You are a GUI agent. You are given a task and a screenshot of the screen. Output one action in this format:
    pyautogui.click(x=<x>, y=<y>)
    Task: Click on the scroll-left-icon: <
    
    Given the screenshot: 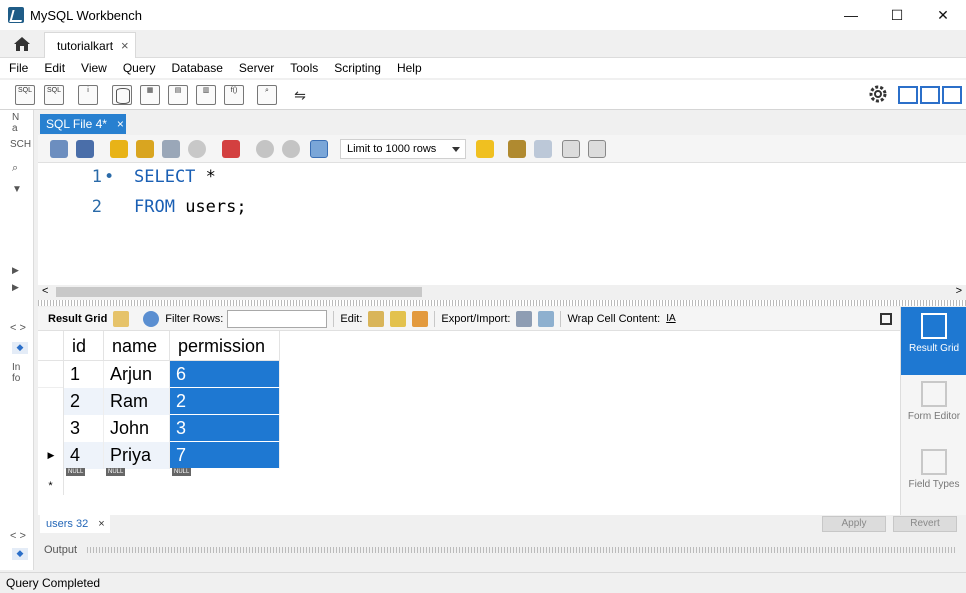 What is the action you would take?
    pyautogui.click(x=45, y=291)
    